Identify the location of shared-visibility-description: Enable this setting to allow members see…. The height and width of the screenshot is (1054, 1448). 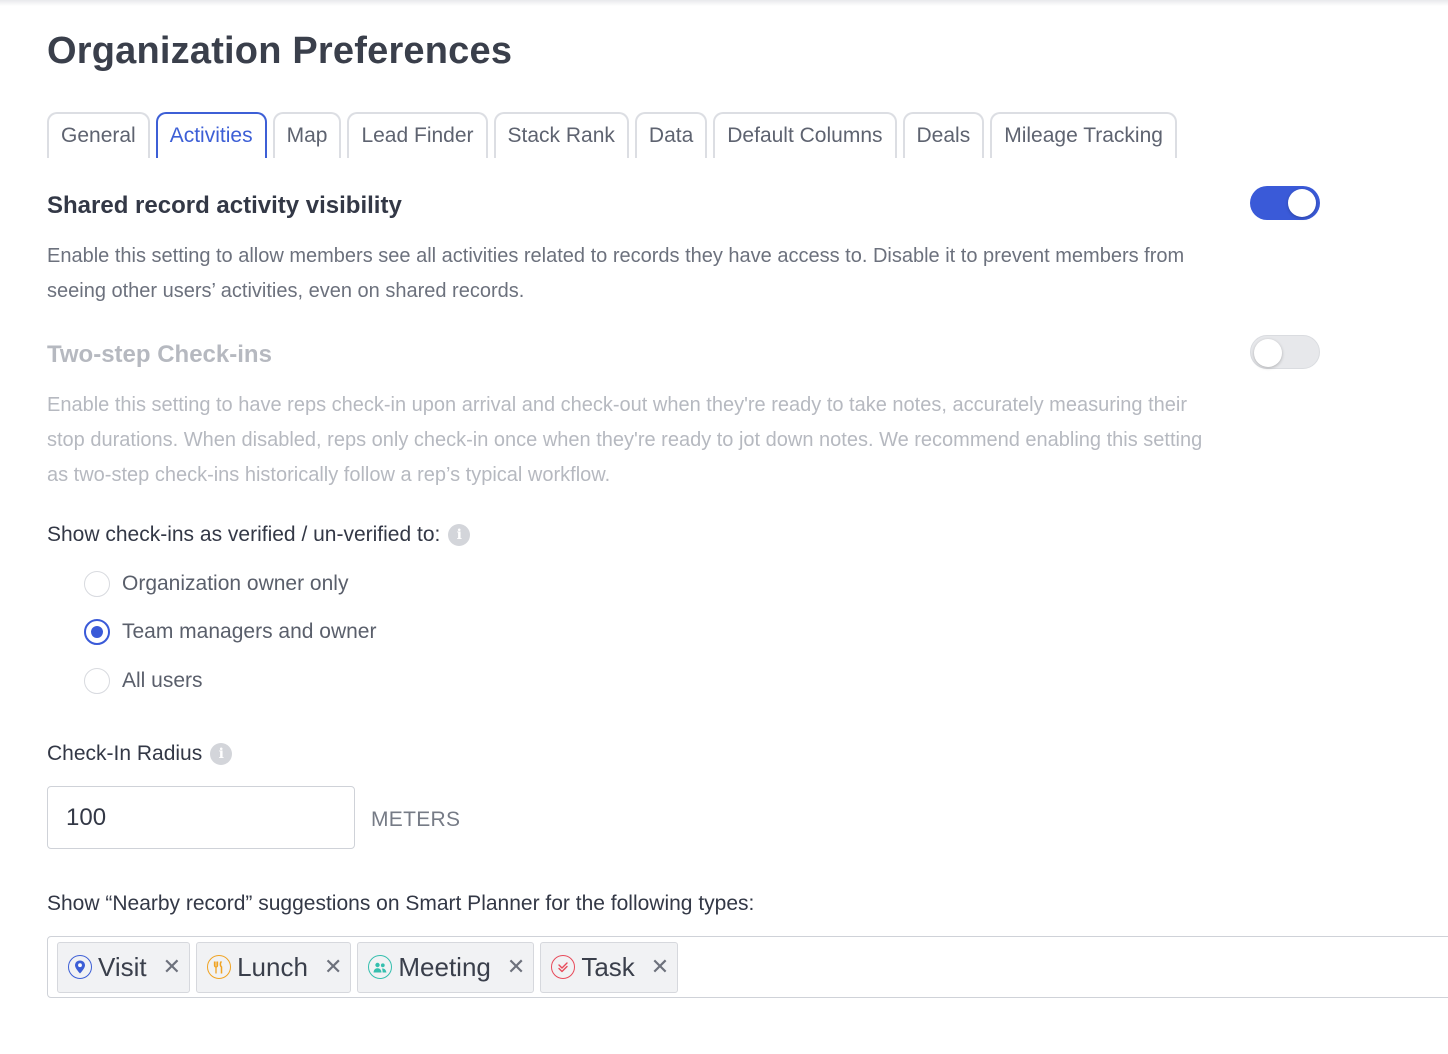
(616, 273).